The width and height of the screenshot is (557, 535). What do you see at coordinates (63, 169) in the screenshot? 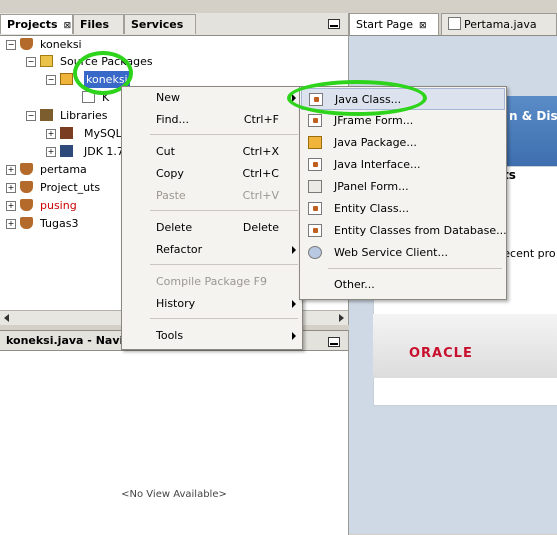
I see `tree-label: pertama` at bounding box center [63, 169].